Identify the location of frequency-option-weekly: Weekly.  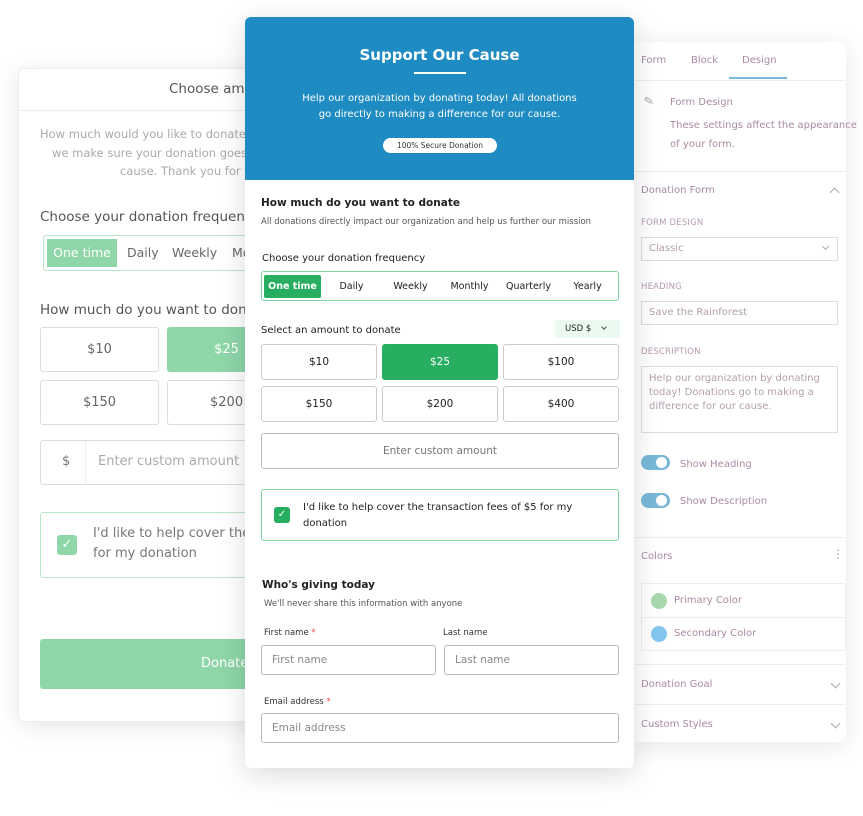
(410, 286).